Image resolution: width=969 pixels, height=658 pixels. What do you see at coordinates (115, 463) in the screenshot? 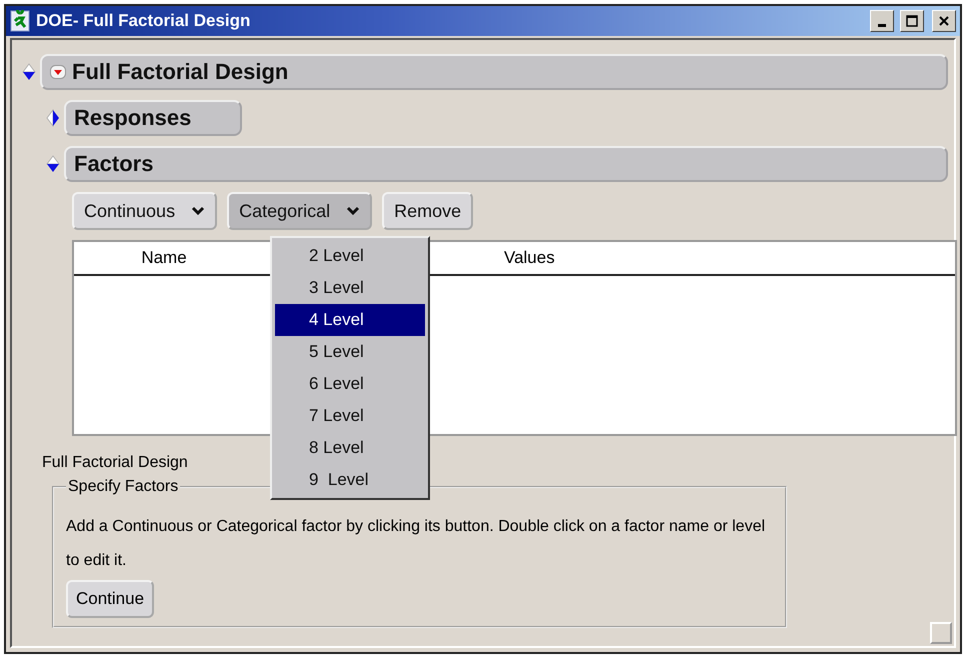
I see `design-caption: Full Factorial Design` at bounding box center [115, 463].